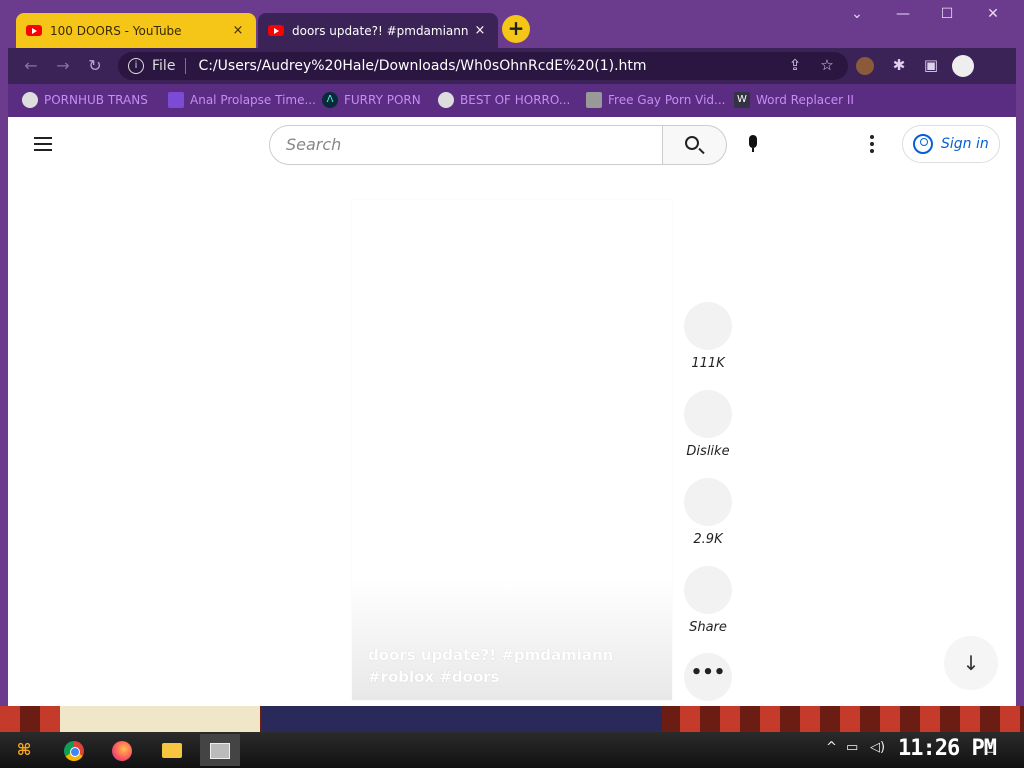 The width and height of the screenshot is (1024, 768). What do you see at coordinates (963, 66) in the screenshot?
I see `profile-avatar` at bounding box center [963, 66].